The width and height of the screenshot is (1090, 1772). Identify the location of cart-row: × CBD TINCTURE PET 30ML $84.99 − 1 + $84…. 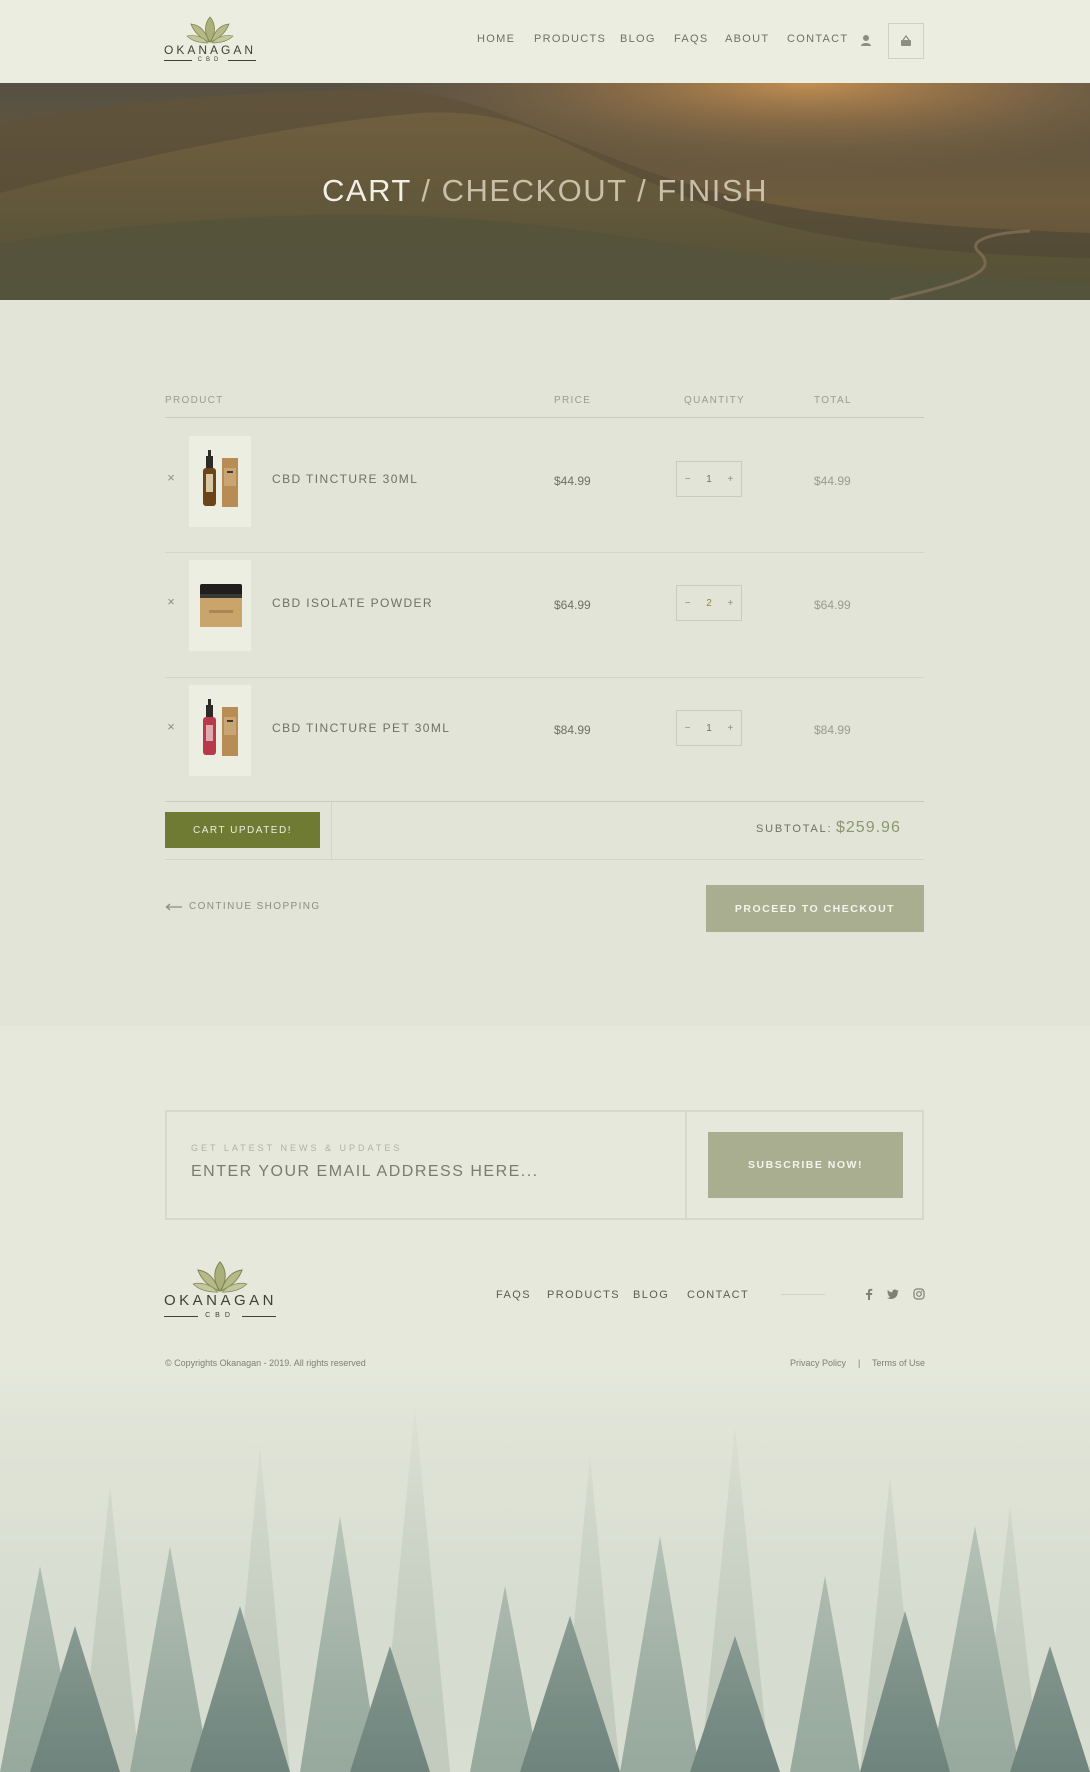
(544, 729).